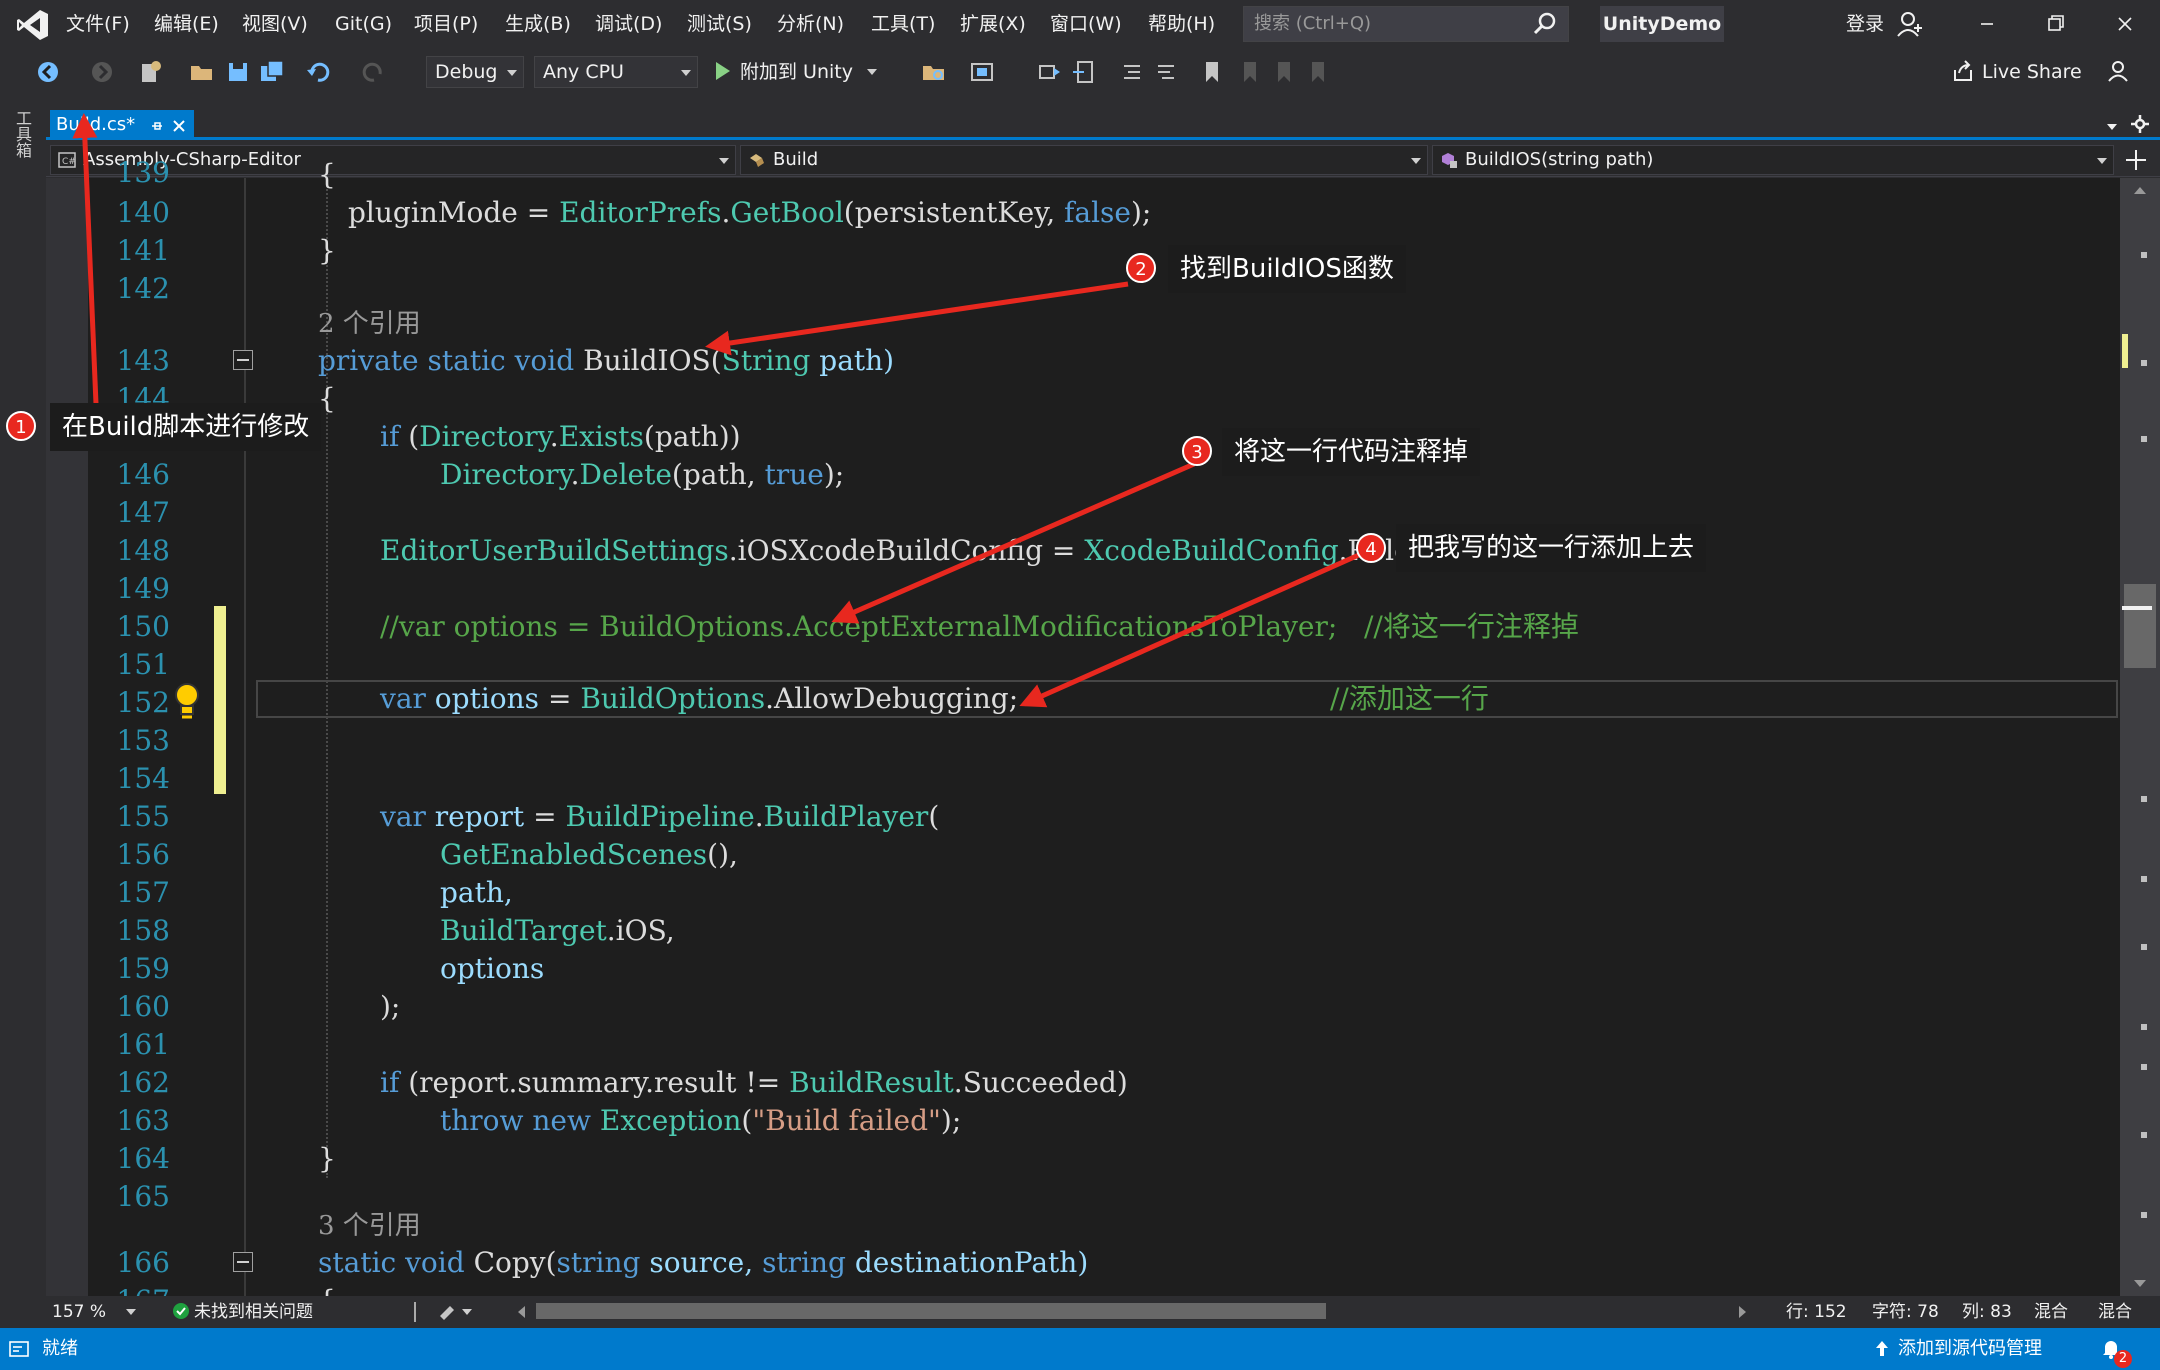  I want to click on save-all-icon, so click(272, 72).